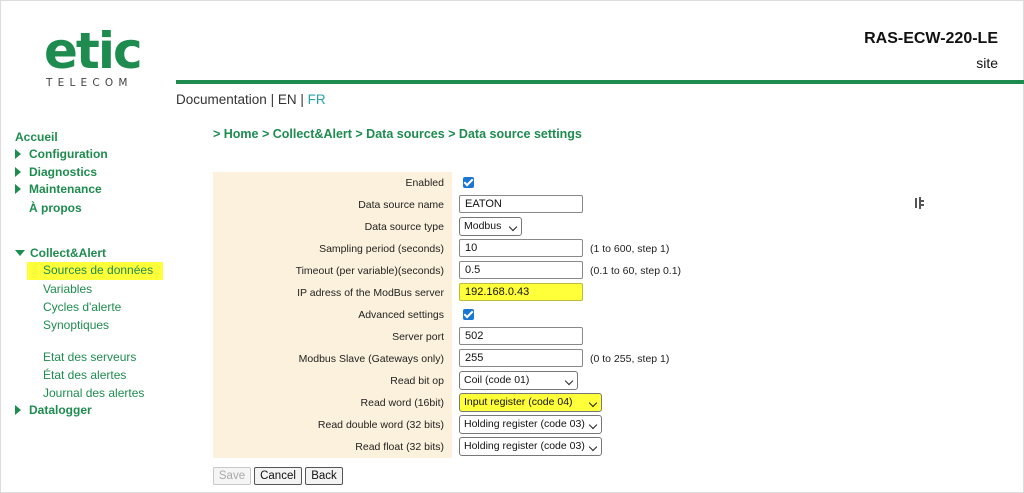 The width and height of the screenshot is (1024, 493). I want to click on collapse-arrow-icon, so click(20, 253).